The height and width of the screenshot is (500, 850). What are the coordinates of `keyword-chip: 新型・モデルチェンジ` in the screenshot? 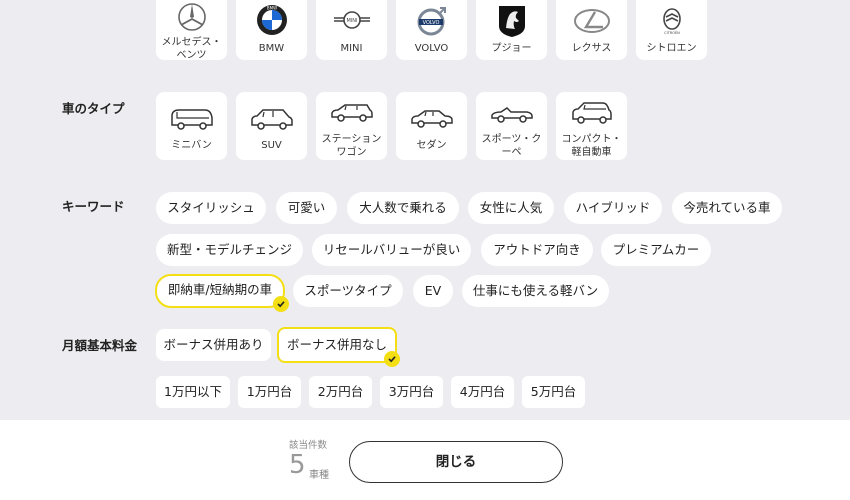 It's located at (229, 250).